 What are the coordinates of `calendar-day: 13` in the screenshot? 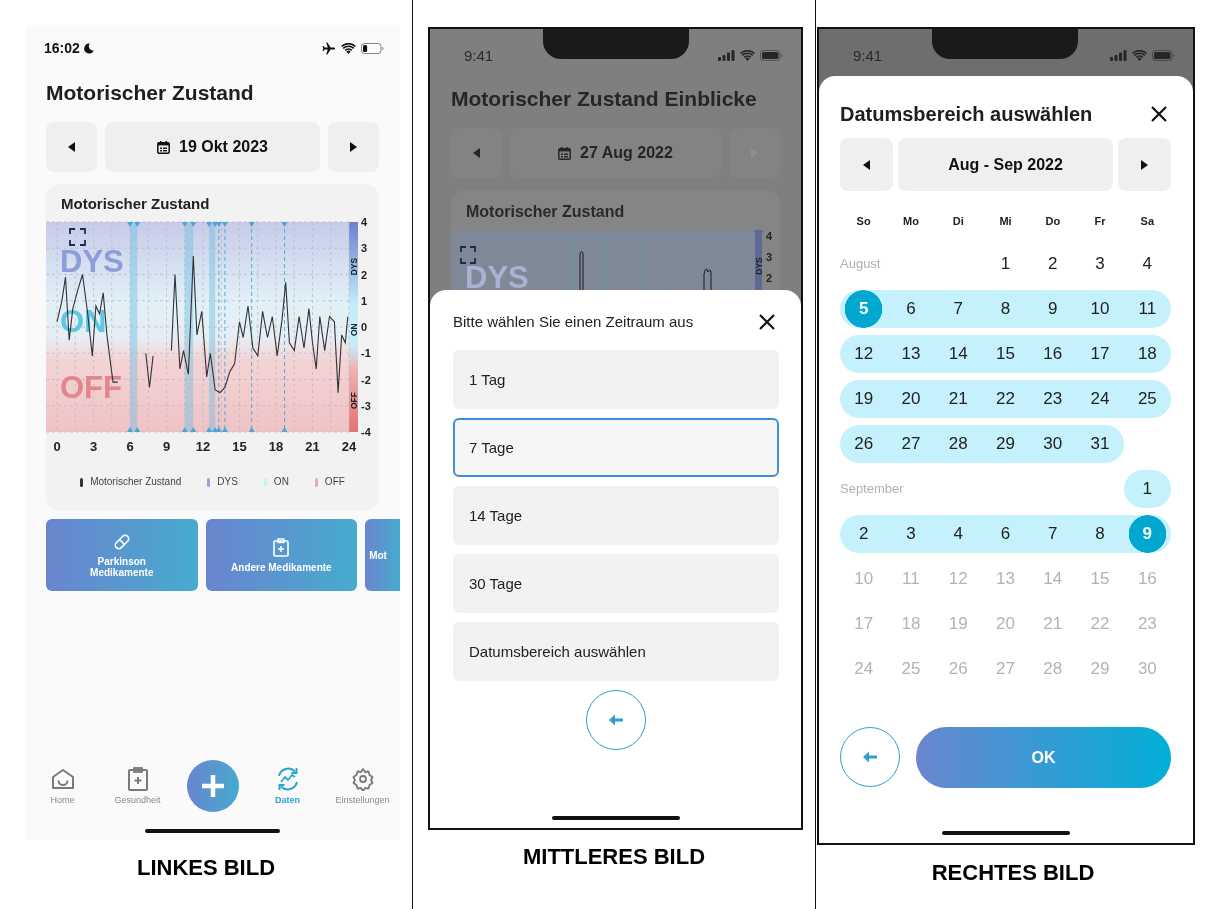 It's located at (911, 353).